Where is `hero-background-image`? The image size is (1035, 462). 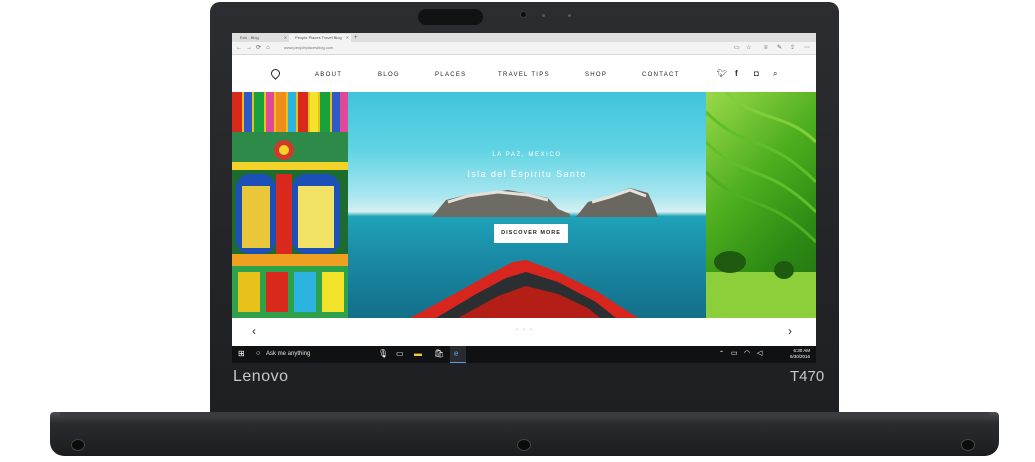
hero-background-image is located at coordinates (534, 253).